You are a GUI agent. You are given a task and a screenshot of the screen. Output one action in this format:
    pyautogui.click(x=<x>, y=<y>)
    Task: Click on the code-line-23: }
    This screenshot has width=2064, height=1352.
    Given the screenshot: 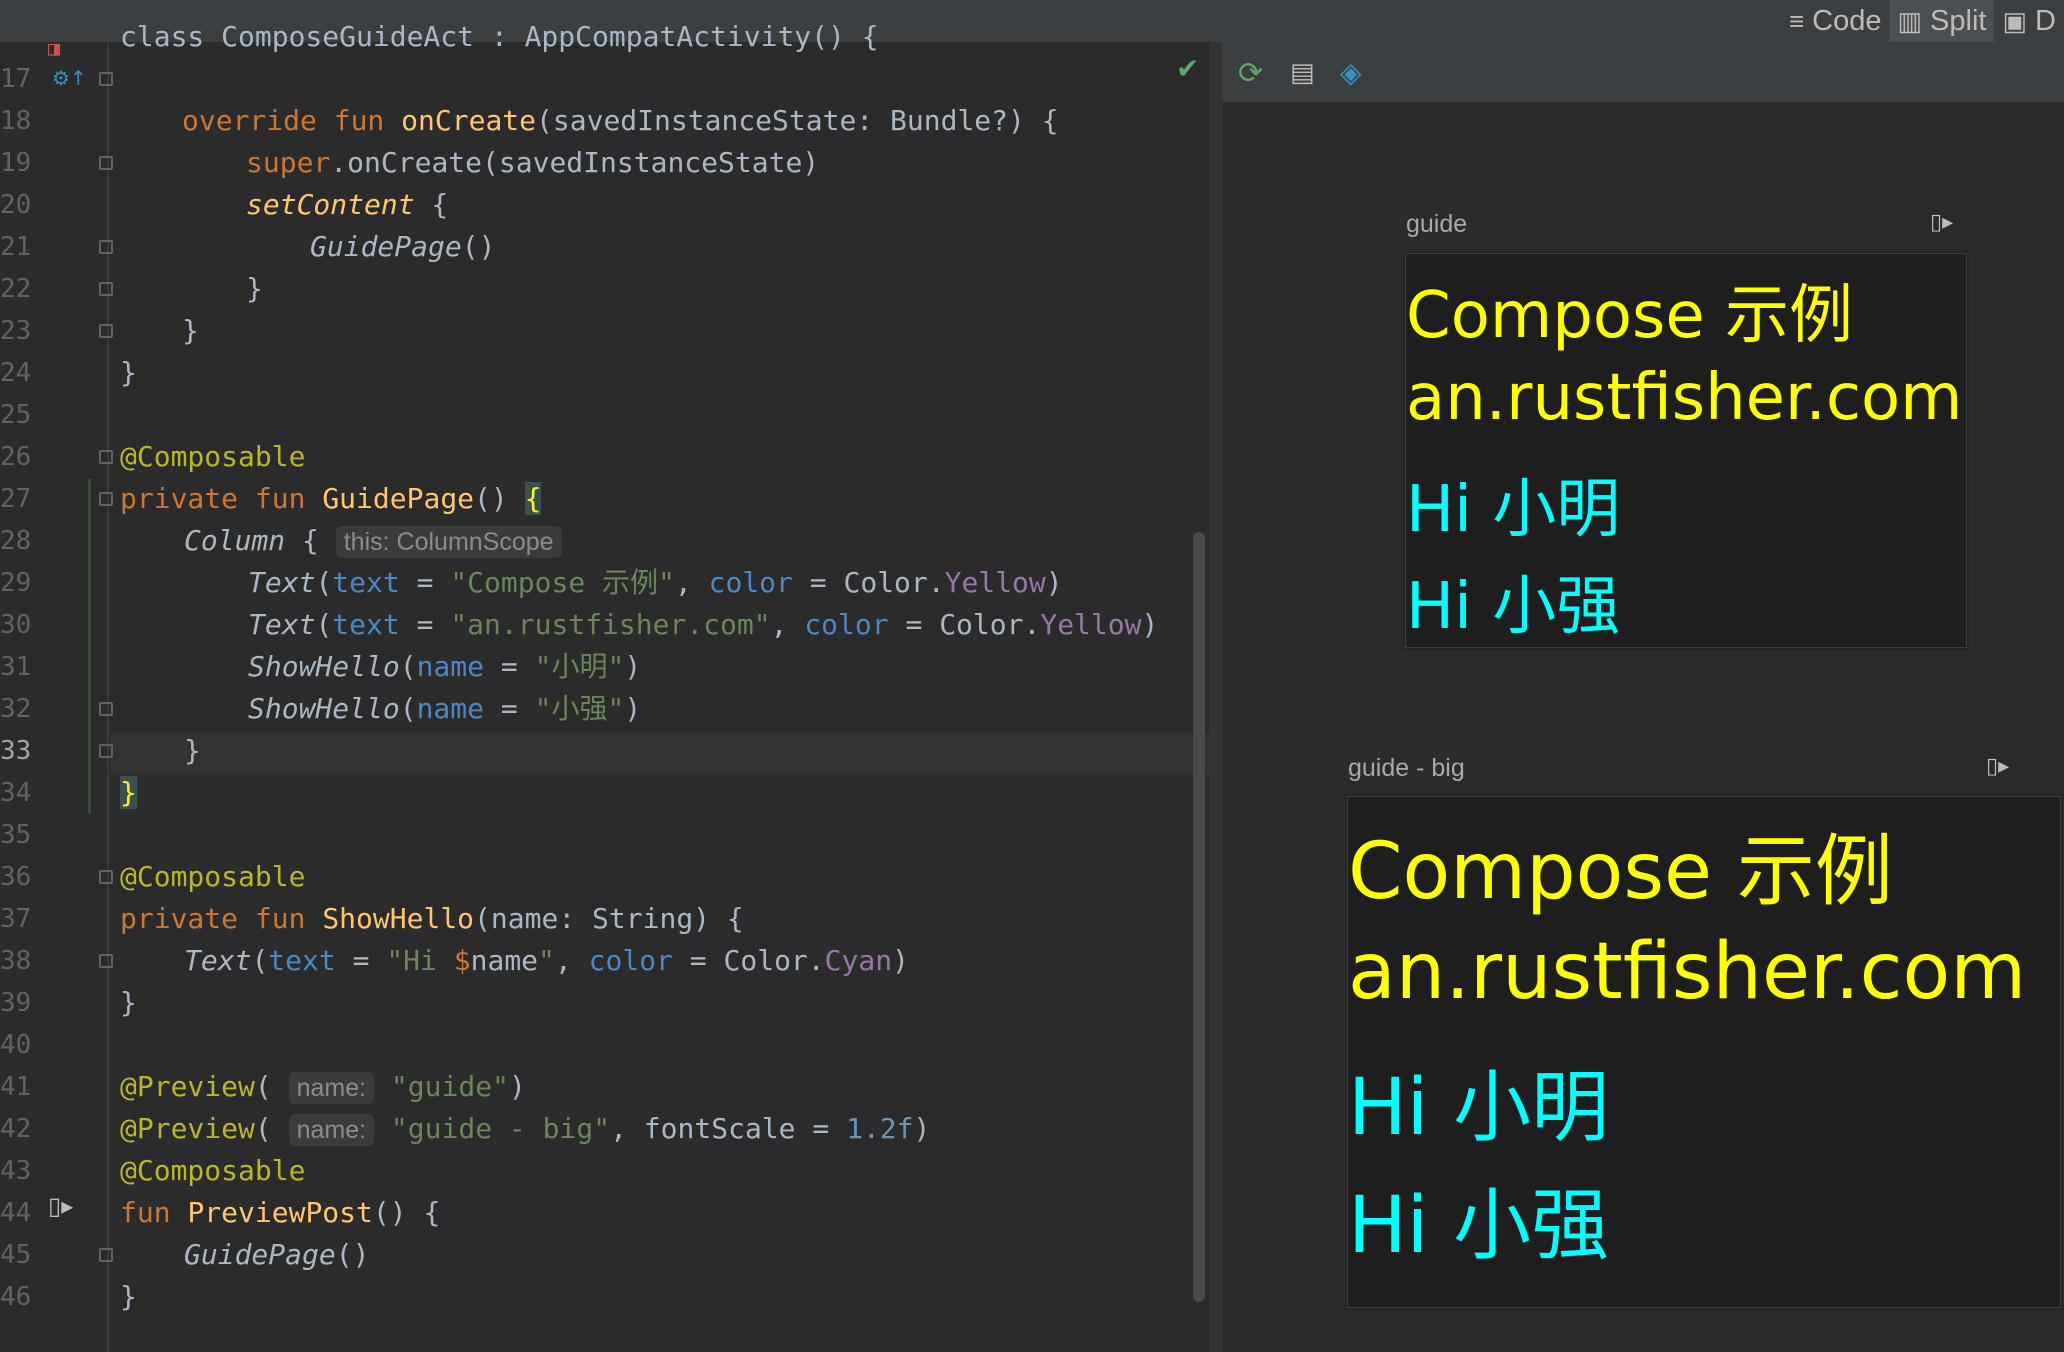 What is the action you would take?
    pyautogui.click(x=128, y=372)
    